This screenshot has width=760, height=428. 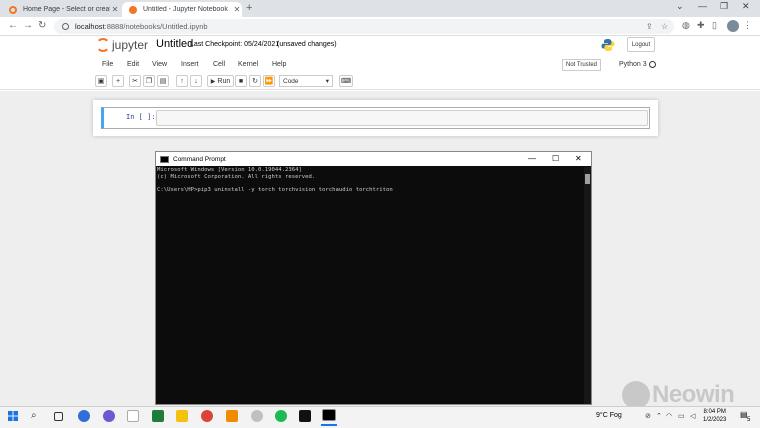 What do you see at coordinates (163, 81) in the screenshot?
I see `paste-icon: ▤` at bounding box center [163, 81].